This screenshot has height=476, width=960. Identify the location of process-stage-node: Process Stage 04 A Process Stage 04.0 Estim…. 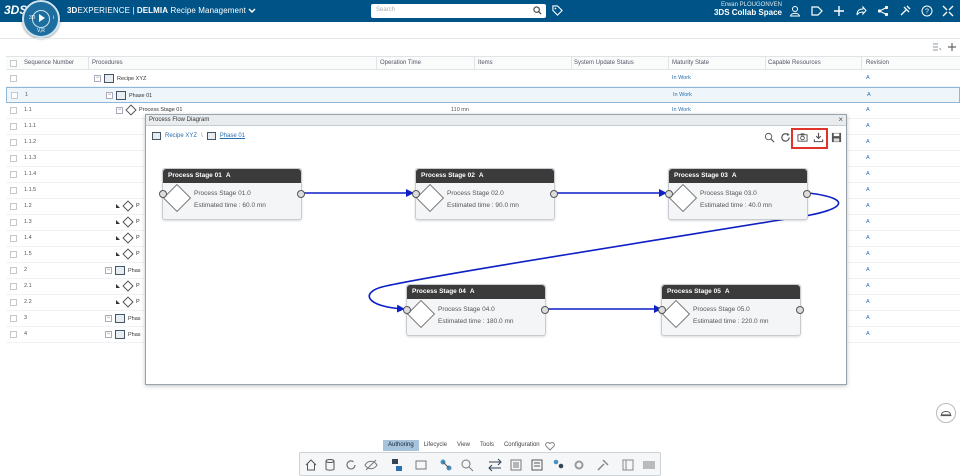
(476, 310).